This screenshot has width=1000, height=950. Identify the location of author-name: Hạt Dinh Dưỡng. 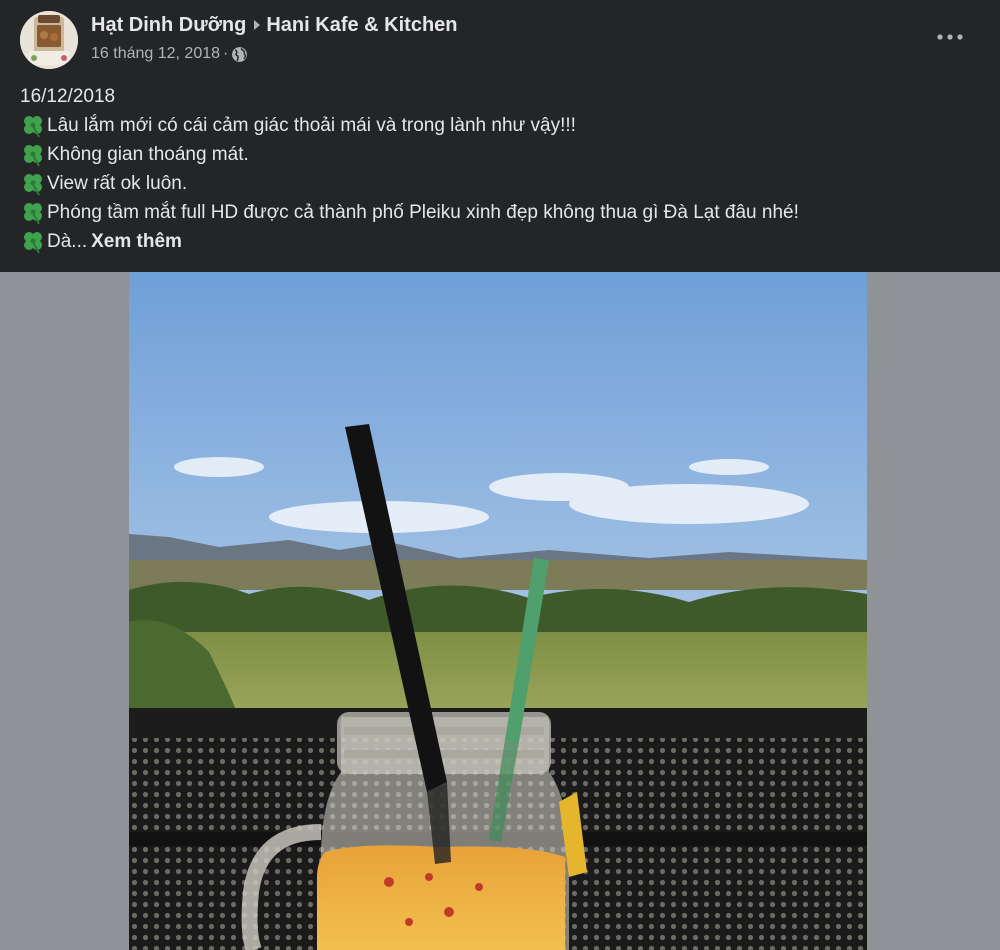
(168, 25).